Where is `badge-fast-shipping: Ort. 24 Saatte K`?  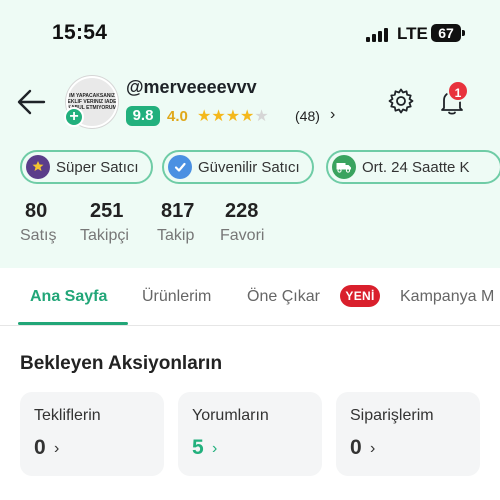
badge-fast-shipping: Ort. 24 Saatte K is located at coordinates (413, 167).